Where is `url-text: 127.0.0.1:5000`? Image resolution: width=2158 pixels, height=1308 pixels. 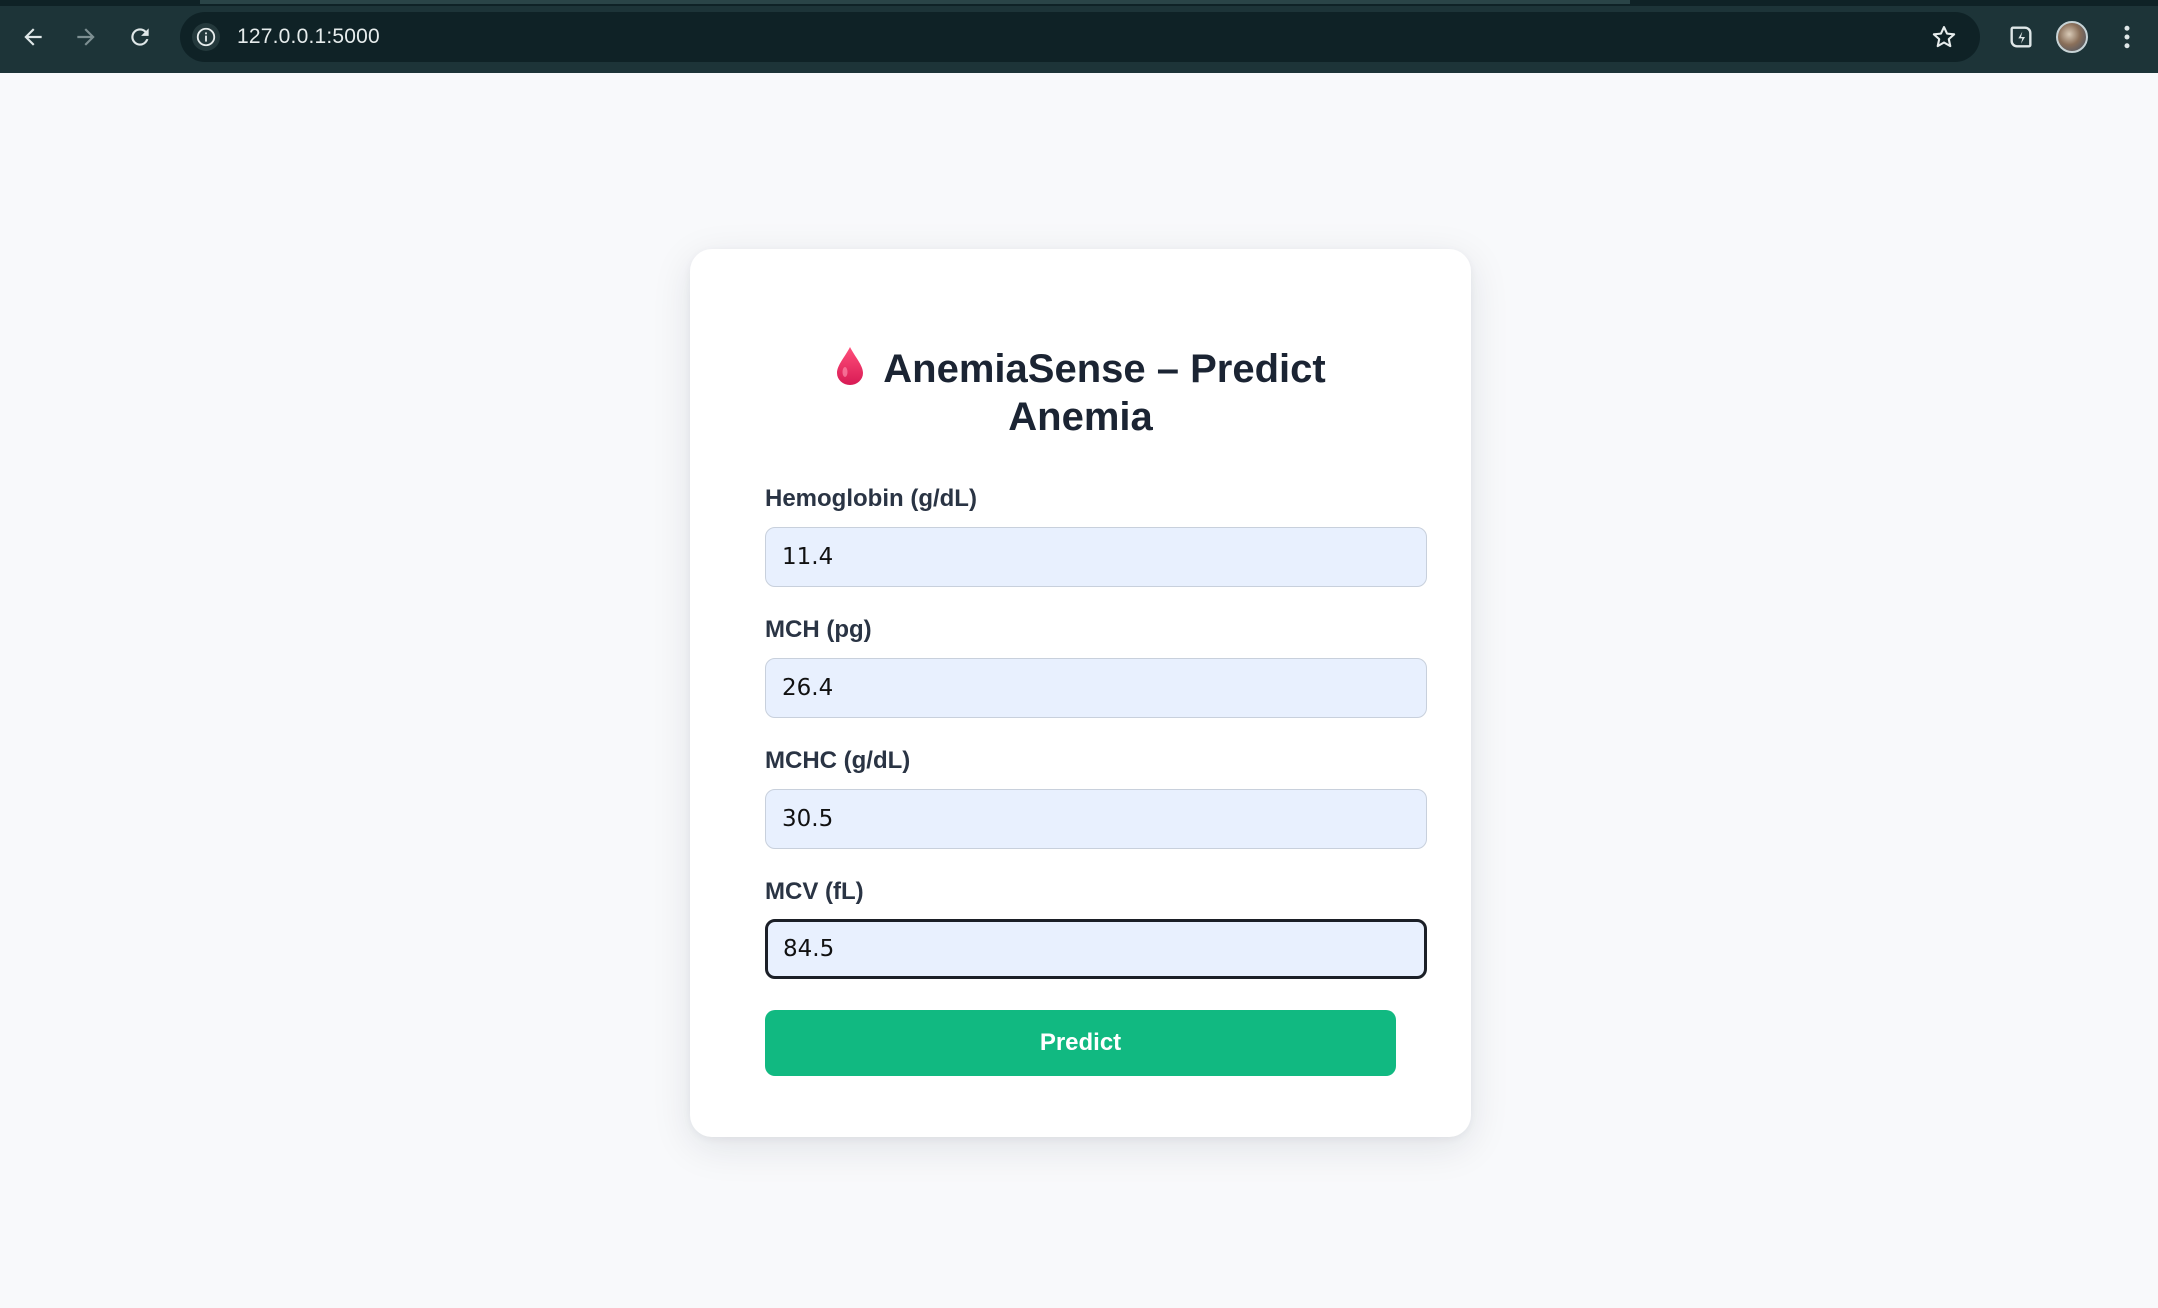
url-text: 127.0.0.1:5000 is located at coordinates (308, 37).